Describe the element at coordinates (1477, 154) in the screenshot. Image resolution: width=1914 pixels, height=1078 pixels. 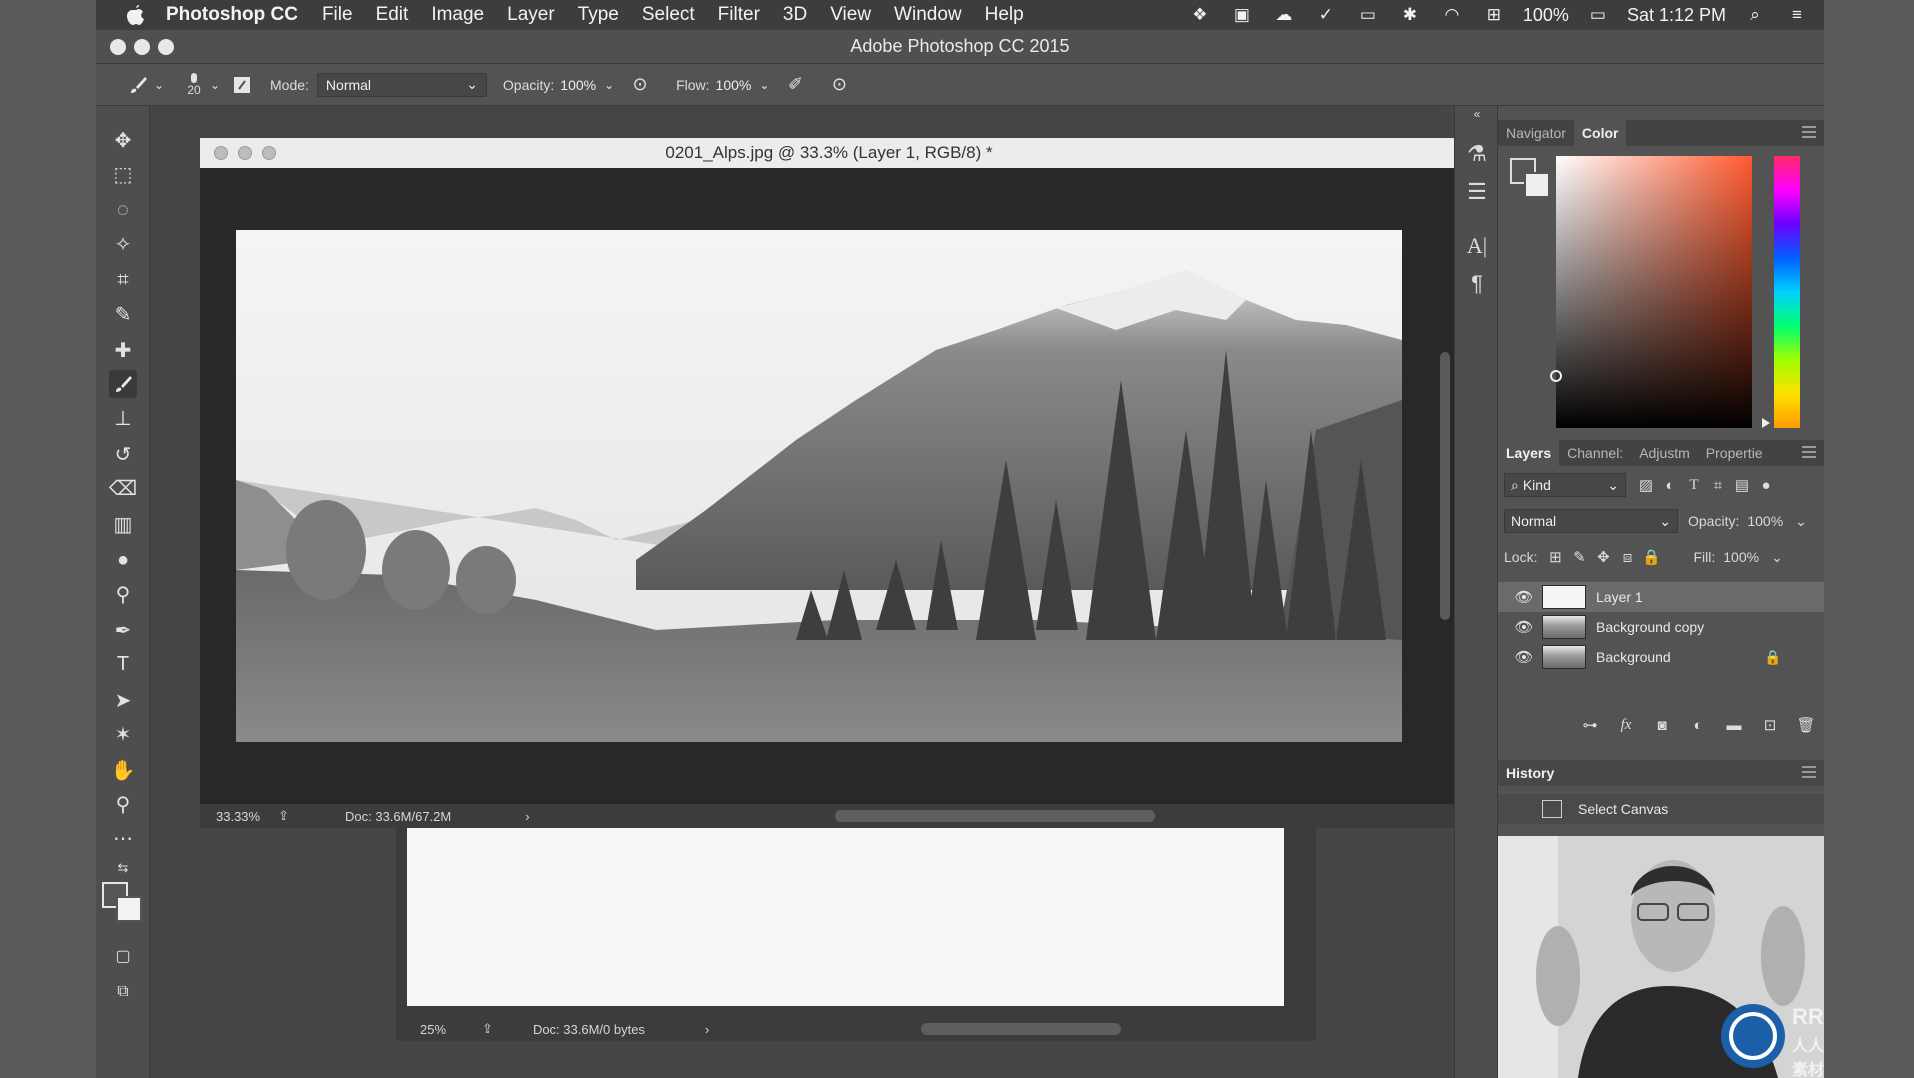
I see `brush-panel-icon: ⚗` at that location.